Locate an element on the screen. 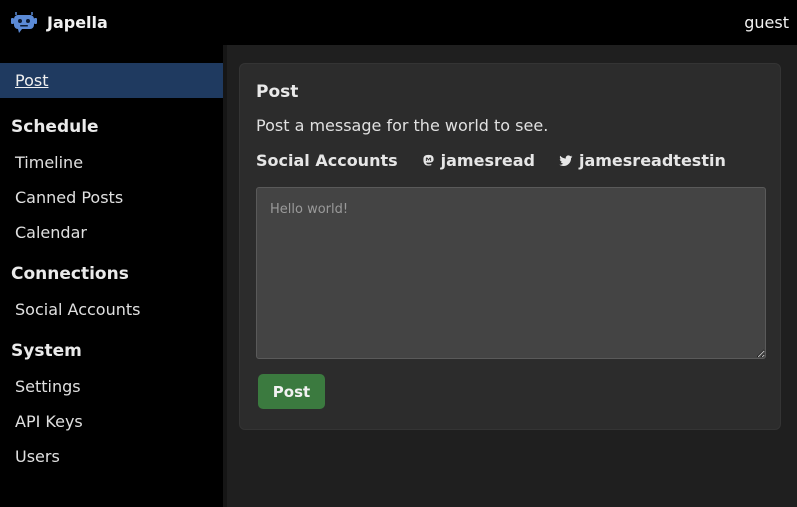 This screenshot has height=507, width=797. sidebar-item-social-accounts: Social Accounts is located at coordinates (111, 309).